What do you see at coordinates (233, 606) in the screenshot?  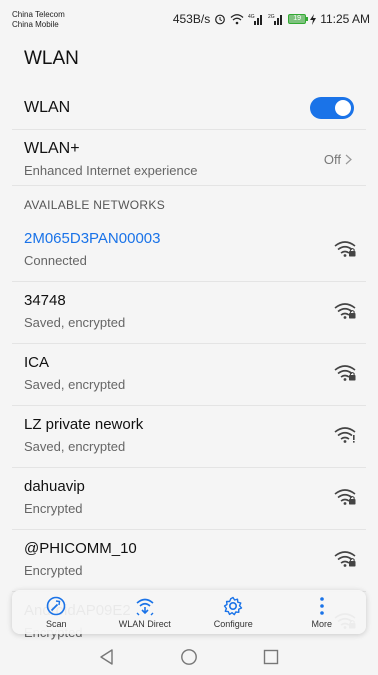 I see `gear-icon` at bounding box center [233, 606].